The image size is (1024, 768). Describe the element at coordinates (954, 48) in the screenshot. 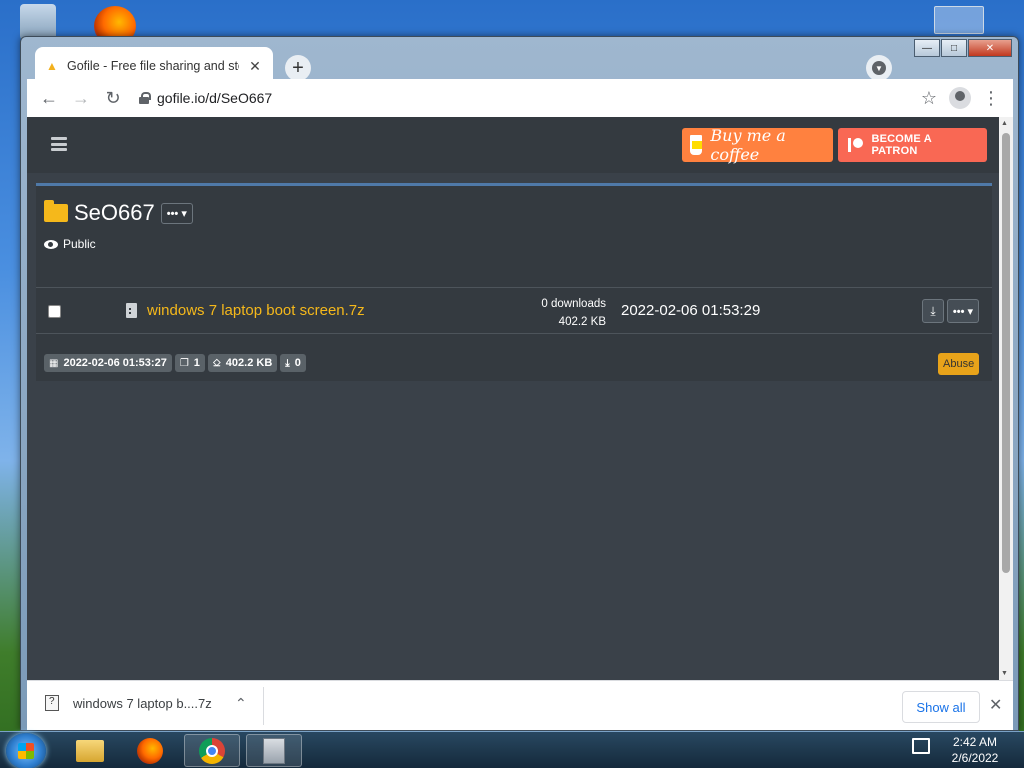

I see `maximize-button: □` at that location.